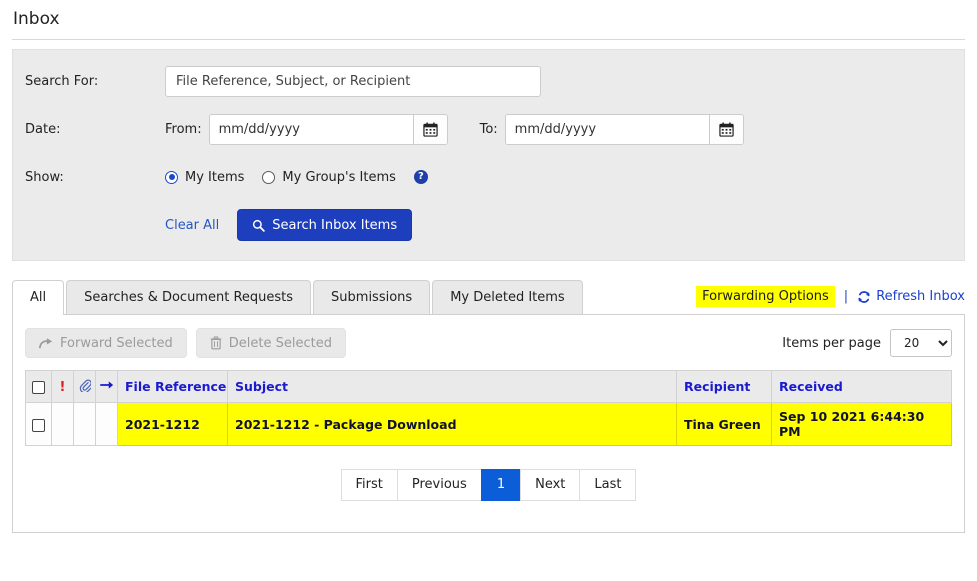 The height and width of the screenshot is (581, 977). I want to click on row-subject: 2021-1212 - Package Download, so click(452, 424).